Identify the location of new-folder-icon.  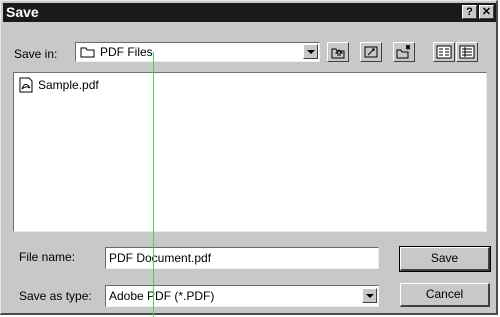
(403, 51).